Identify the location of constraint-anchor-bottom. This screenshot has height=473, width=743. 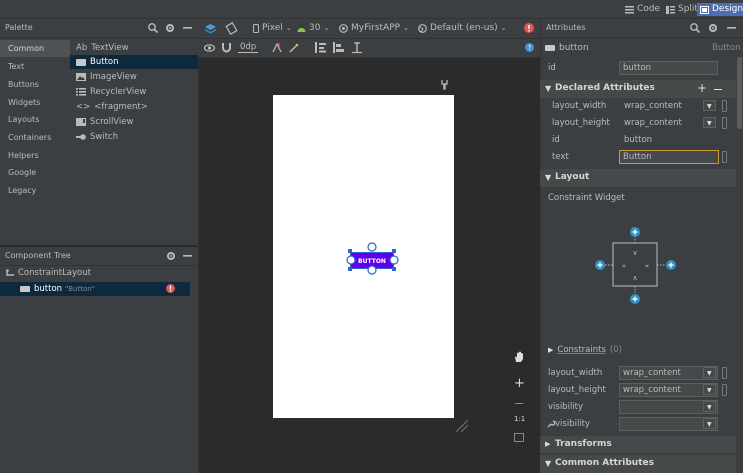
(372, 270).